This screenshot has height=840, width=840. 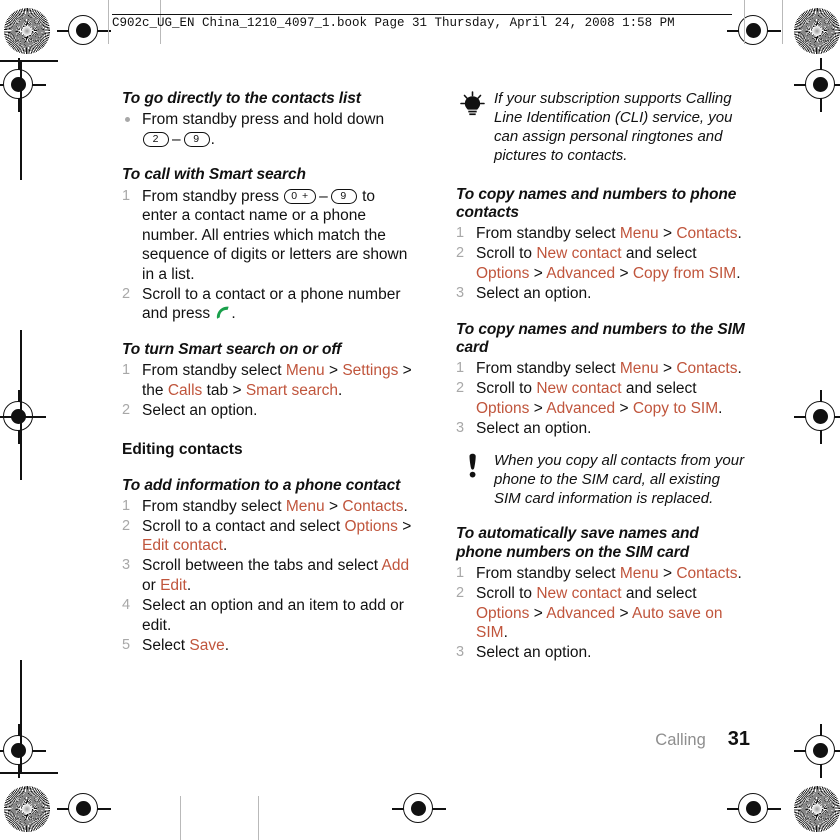 What do you see at coordinates (166, 645) in the screenshot?
I see `step-text-a: Select` at bounding box center [166, 645].